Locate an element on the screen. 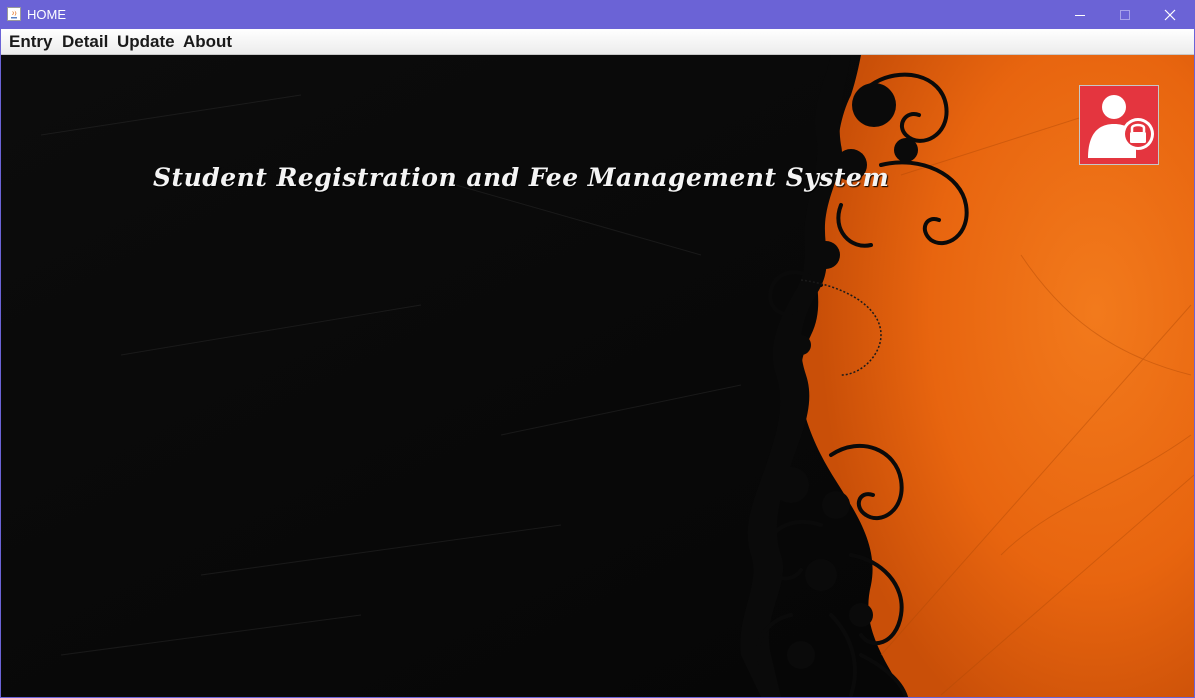 This screenshot has width=1195, height=698. menu-bar: Entry Detail Update About is located at coordinates (597, 42).